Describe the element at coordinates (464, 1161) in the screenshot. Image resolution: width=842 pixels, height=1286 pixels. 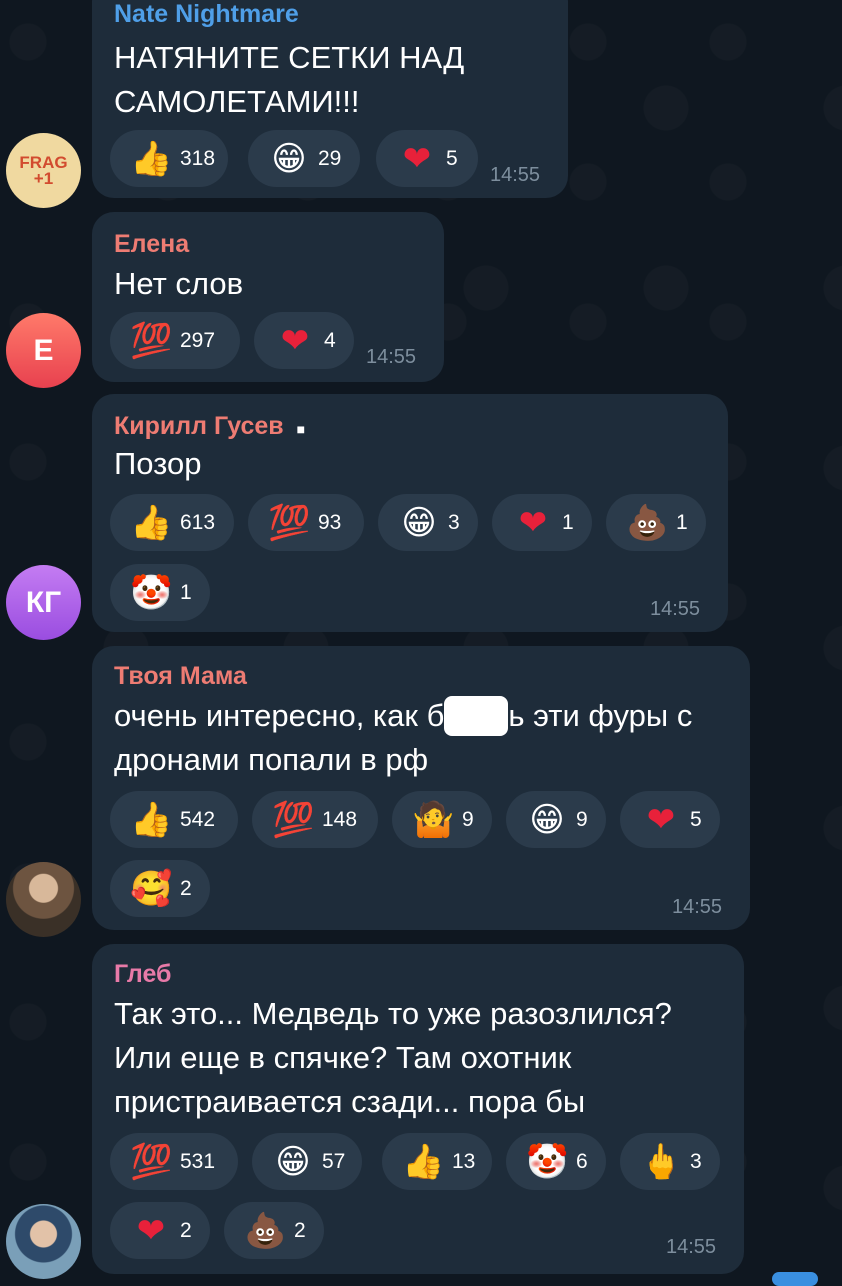
I see `reaction-count: 13` at that location.